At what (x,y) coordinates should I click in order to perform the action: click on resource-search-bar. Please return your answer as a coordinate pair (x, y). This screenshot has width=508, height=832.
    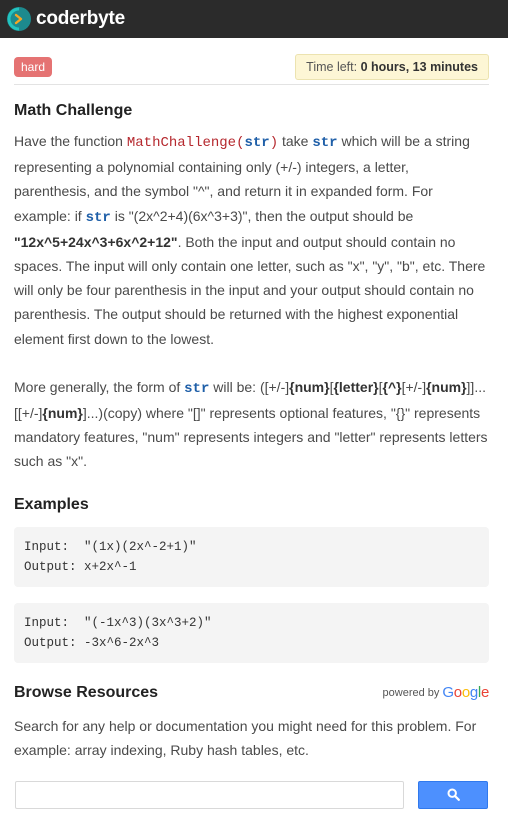
    Looking at the image, I should click on (251, 794).